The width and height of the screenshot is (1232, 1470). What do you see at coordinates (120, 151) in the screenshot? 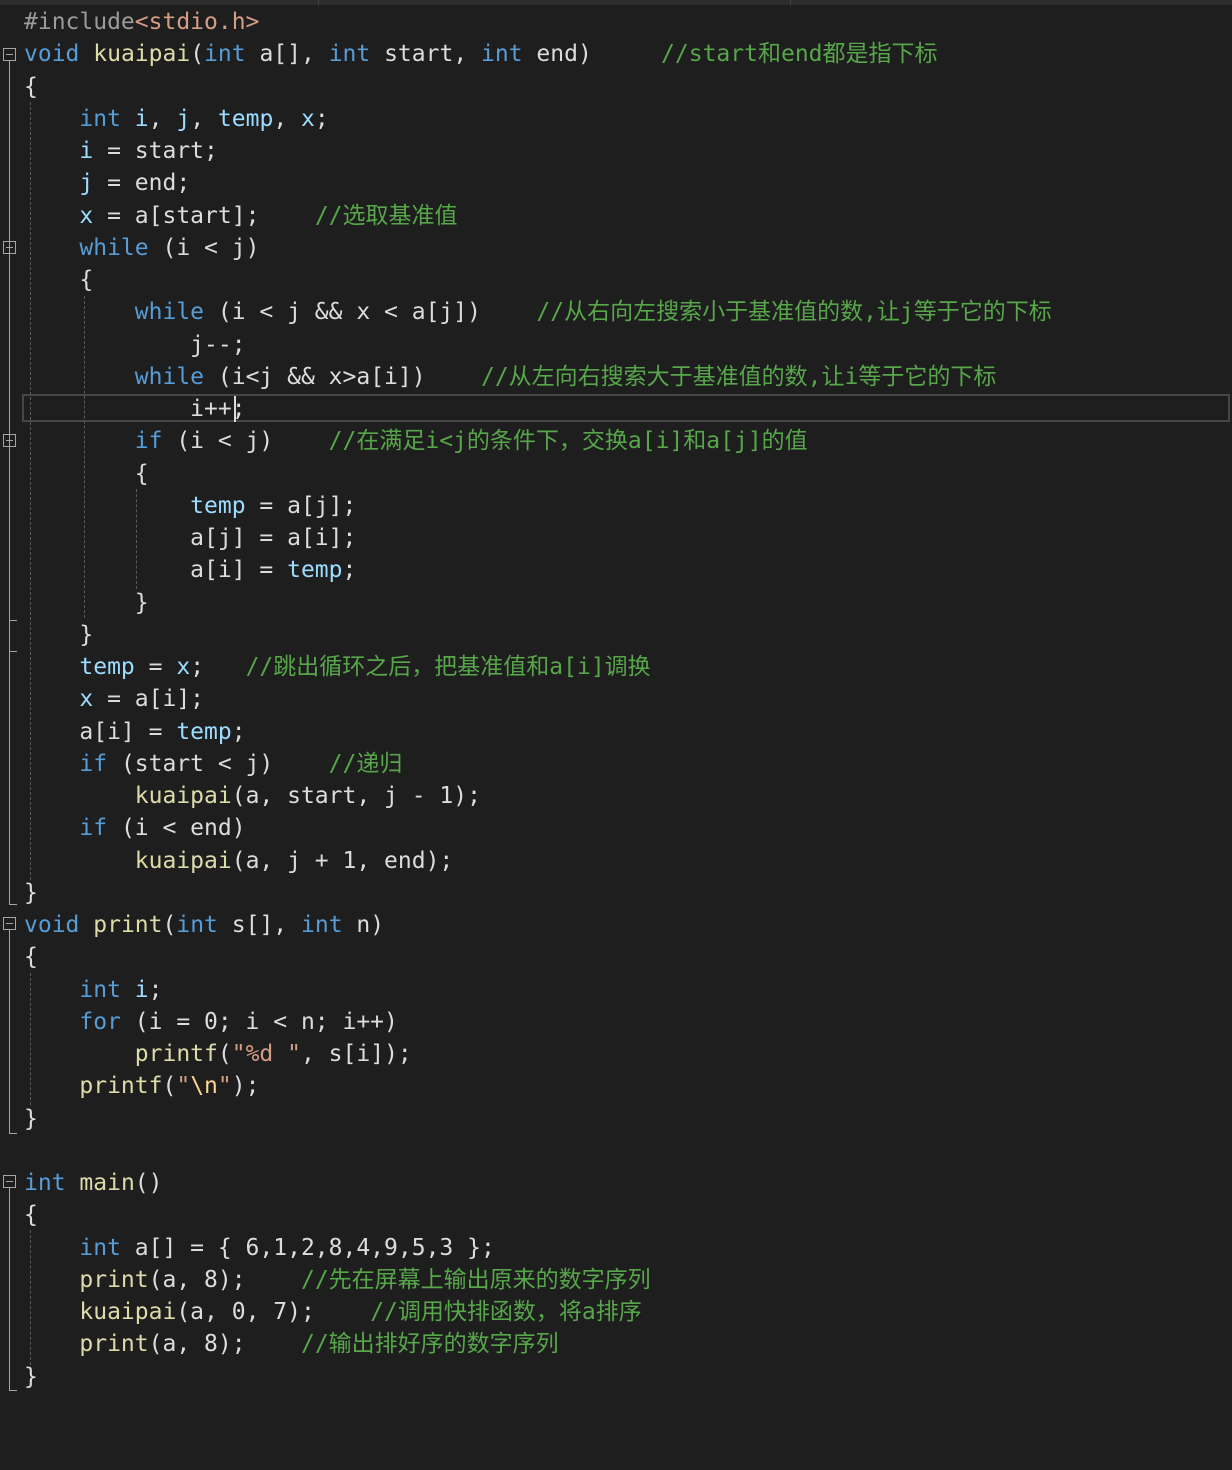
I see `code-line: i = start;` at bounding box center [120, 151].